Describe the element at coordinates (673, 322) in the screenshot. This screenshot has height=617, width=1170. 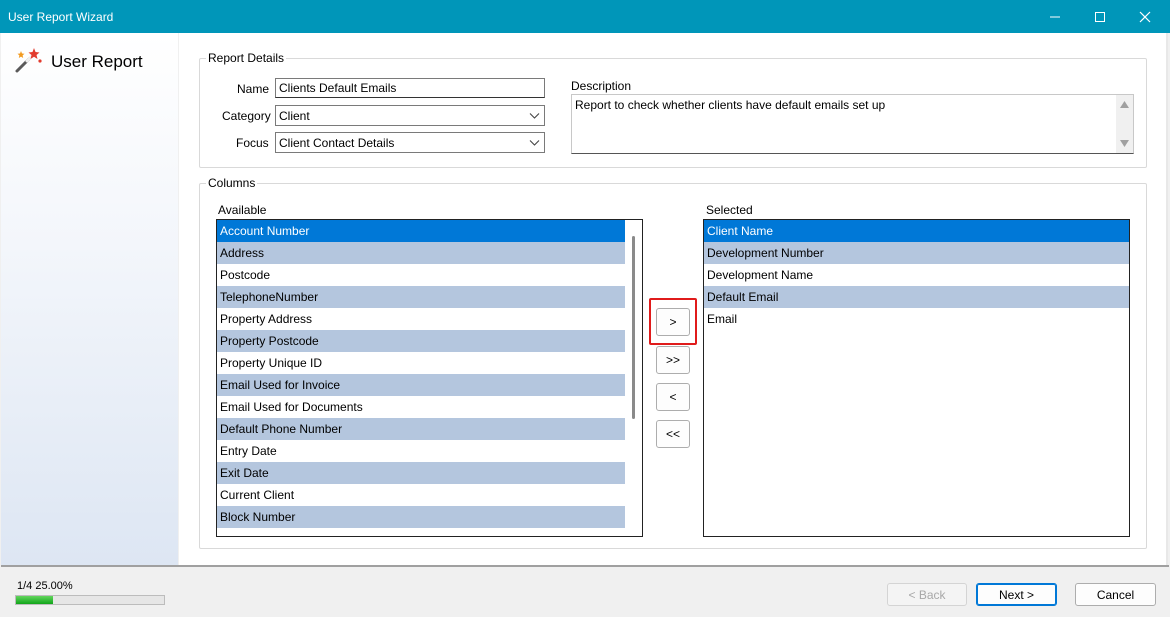
I see `add-column-button: >` at that location.